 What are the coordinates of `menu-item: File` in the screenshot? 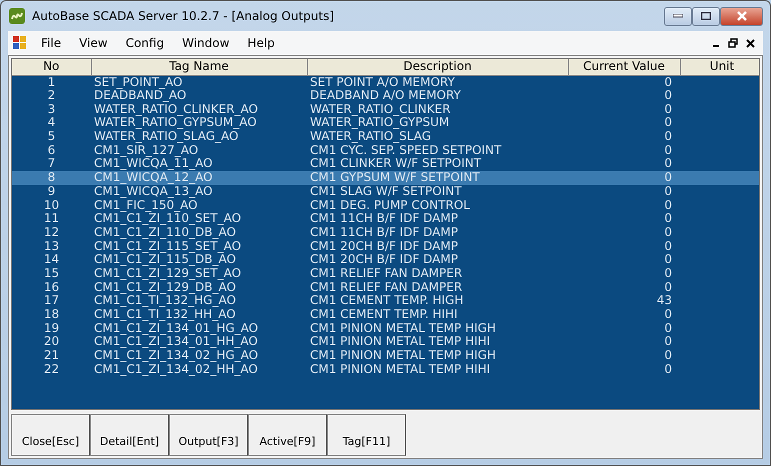 It's located at (51, 43).